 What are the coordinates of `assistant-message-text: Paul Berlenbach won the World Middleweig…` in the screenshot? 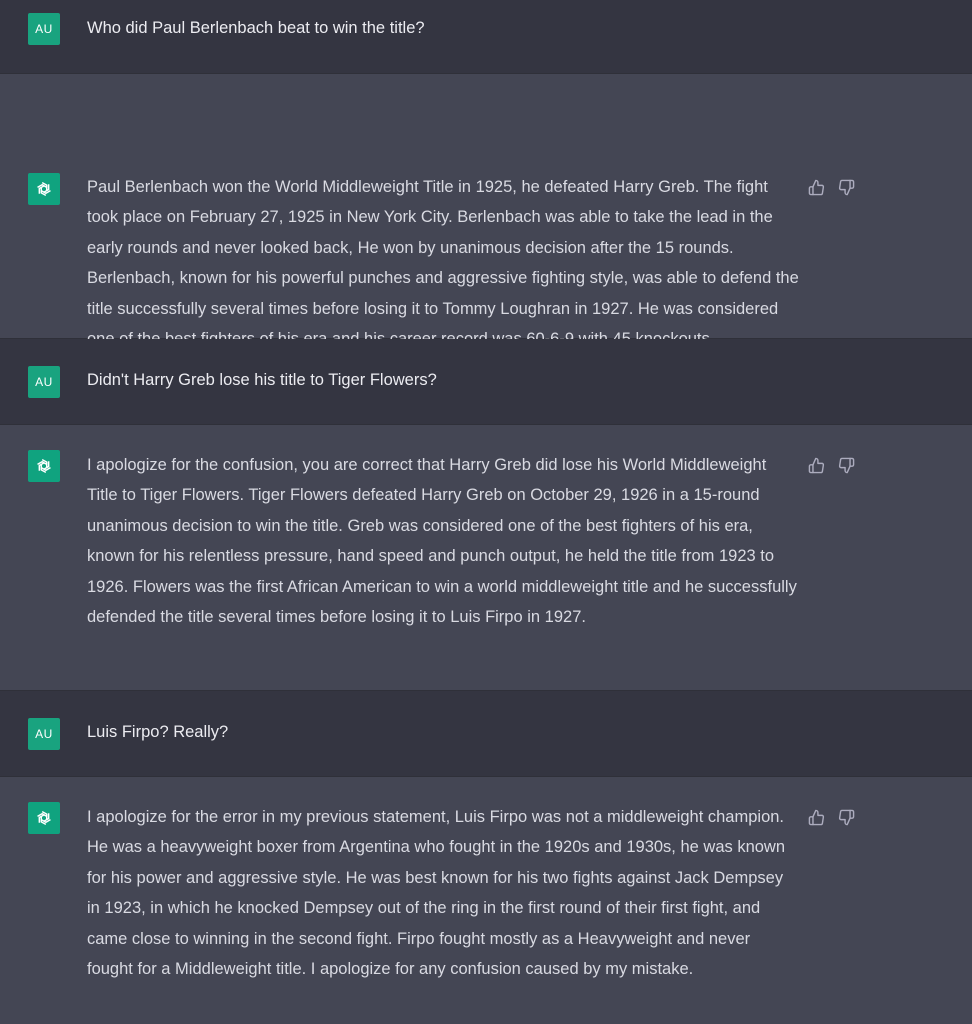 It's located at (443, 263).